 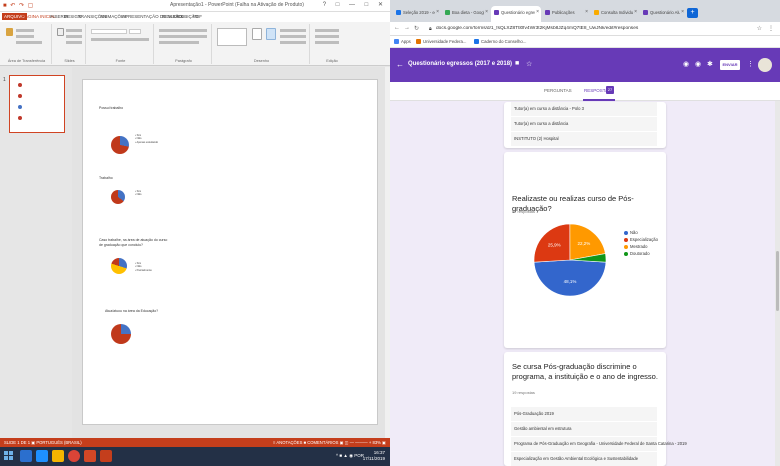 I want to click on tab-perguntas: PERGUNTAS, so click(x=558, y=90).